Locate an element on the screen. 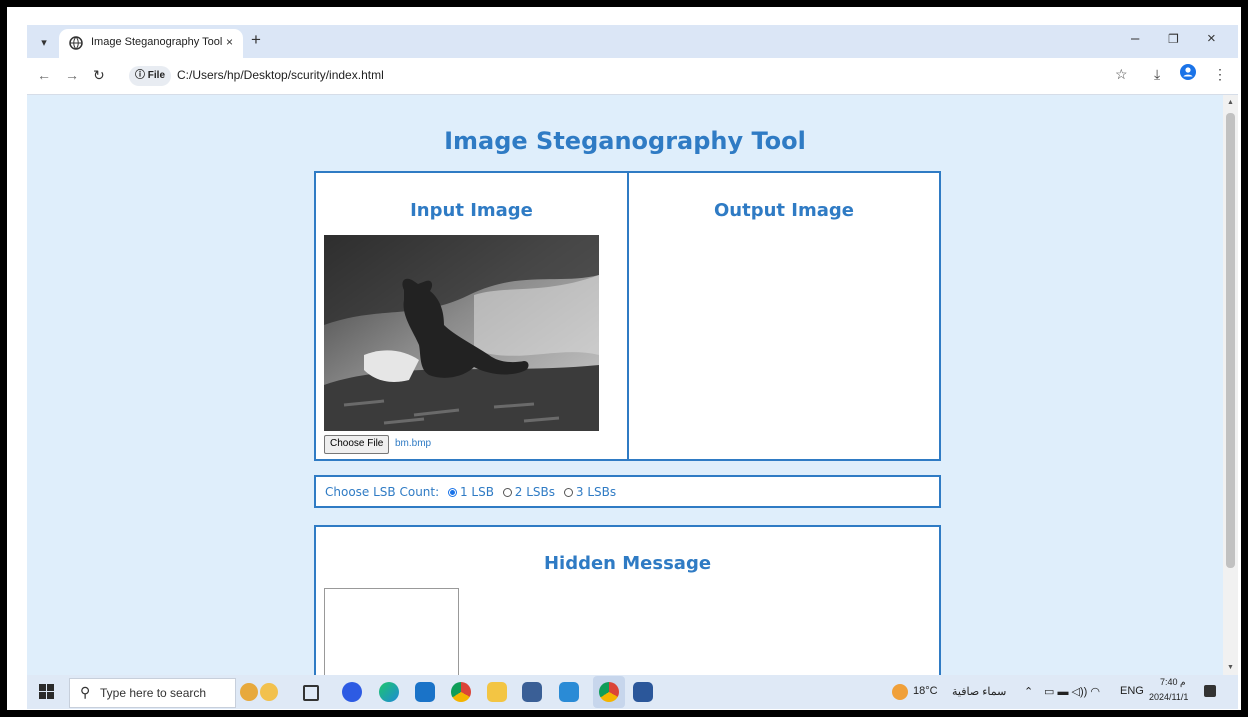  hidden-message-panel: Hidden Message is located at coordinates (627, 600).